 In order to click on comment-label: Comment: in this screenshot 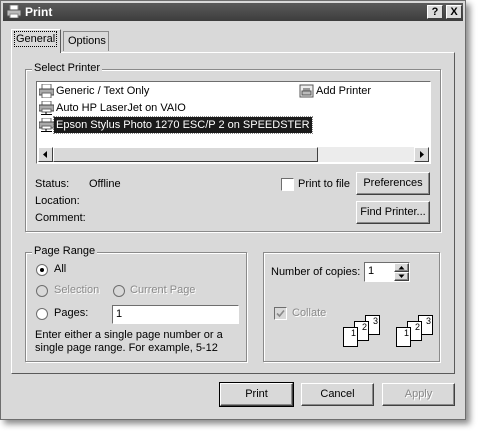, I will do `click(60, 218)`.